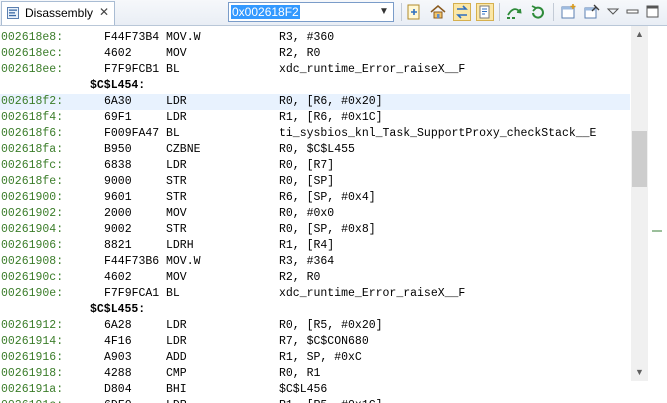 The image size is (667, 403). Describe the element at coordinates (320, 357) in the screenshot. I see `instruction-operands: R1, SP, #0xC` at that location.